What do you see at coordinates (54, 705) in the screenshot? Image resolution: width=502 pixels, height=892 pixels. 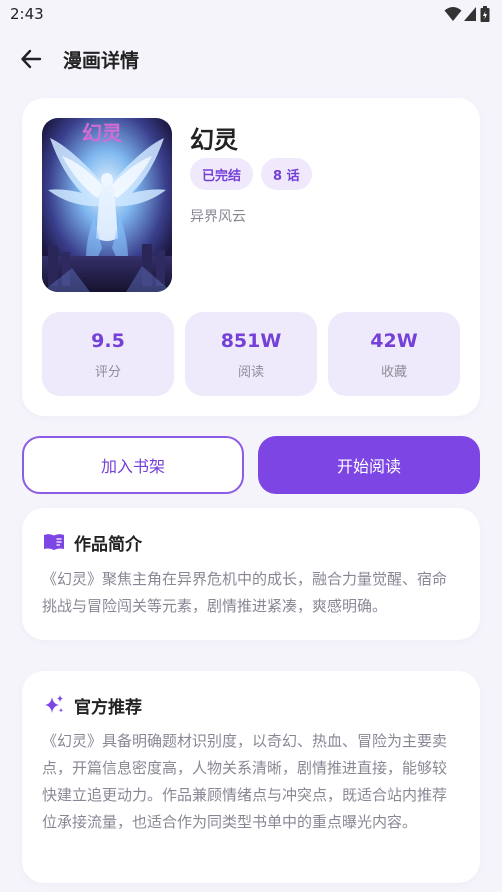 I see `sparkle-icon` at bounding box center [54, 705].